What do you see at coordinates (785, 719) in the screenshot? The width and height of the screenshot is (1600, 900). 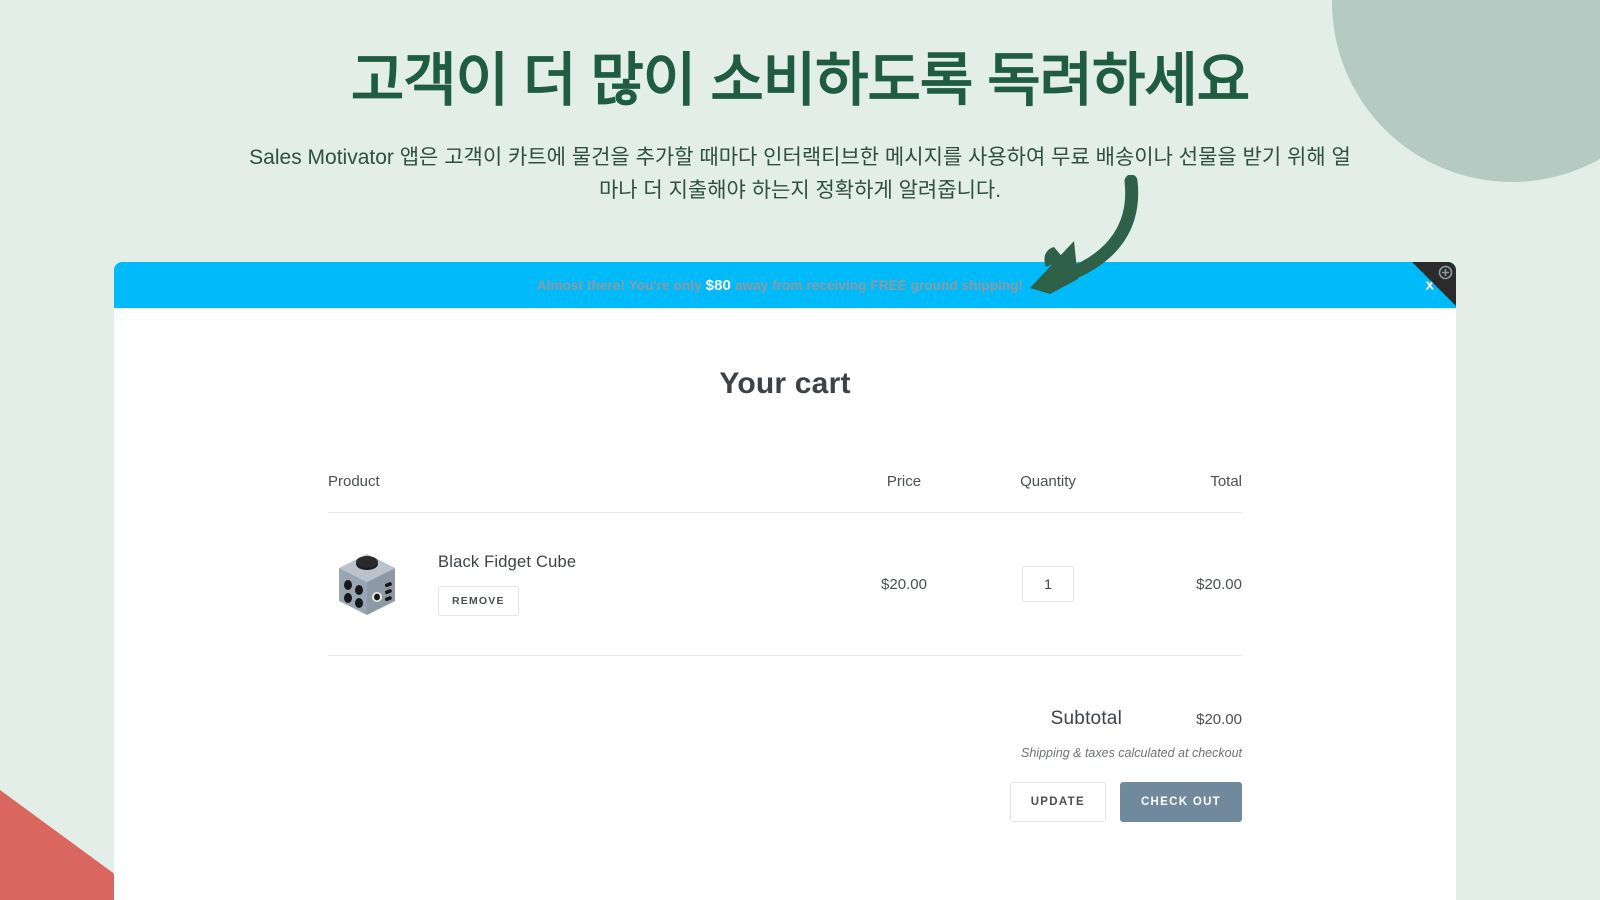 I see `subtotal-row: Subtotal $20.00` at bounding box center [785, 719].